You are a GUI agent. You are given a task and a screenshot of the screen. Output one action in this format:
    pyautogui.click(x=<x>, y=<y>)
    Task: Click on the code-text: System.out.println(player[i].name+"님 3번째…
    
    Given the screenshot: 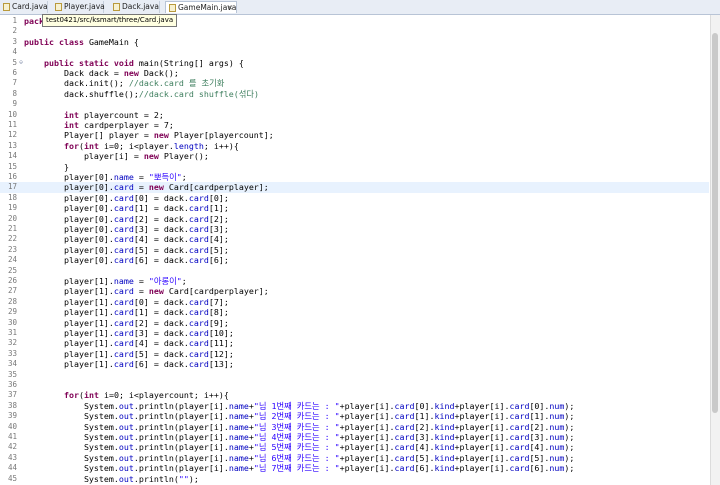 What is the action you would take?
    pyautogui.click(x=299, y=426)
    